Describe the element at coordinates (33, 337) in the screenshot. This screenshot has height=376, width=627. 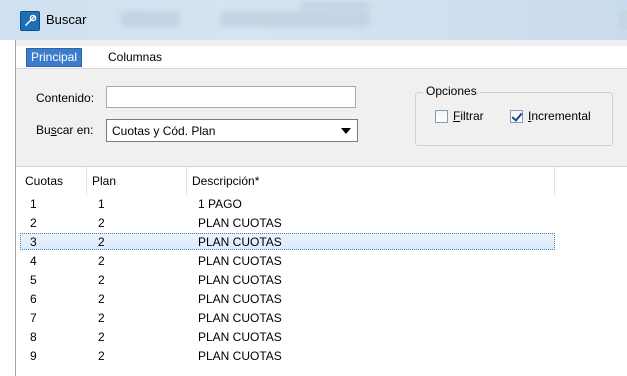
I see `cell-cuotas: 8` at that location.